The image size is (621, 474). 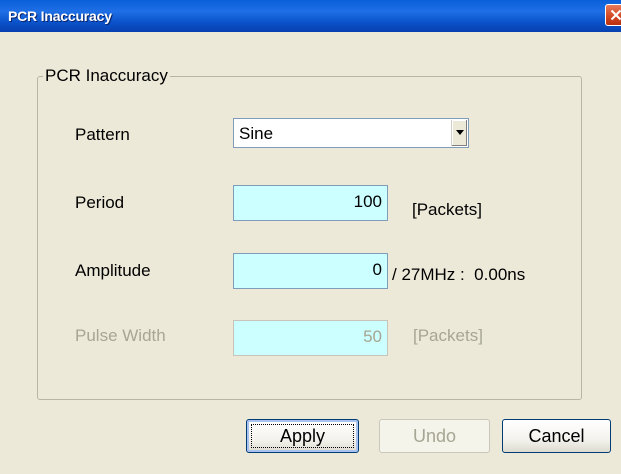 I want to click on undo-button-label: Undo, so click(x=434, y=436).